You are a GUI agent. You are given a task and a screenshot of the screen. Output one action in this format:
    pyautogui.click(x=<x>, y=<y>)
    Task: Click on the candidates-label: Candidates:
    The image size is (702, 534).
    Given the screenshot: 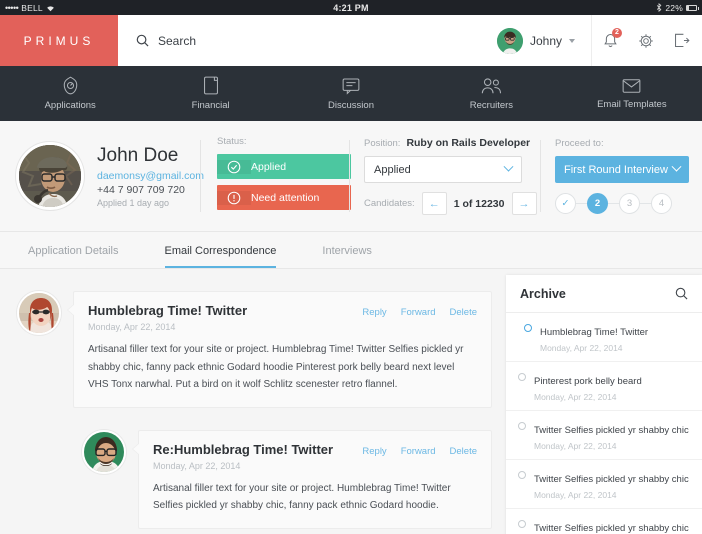 What is the action you would take?
    pyautogui.click(x=389, y=203)
    